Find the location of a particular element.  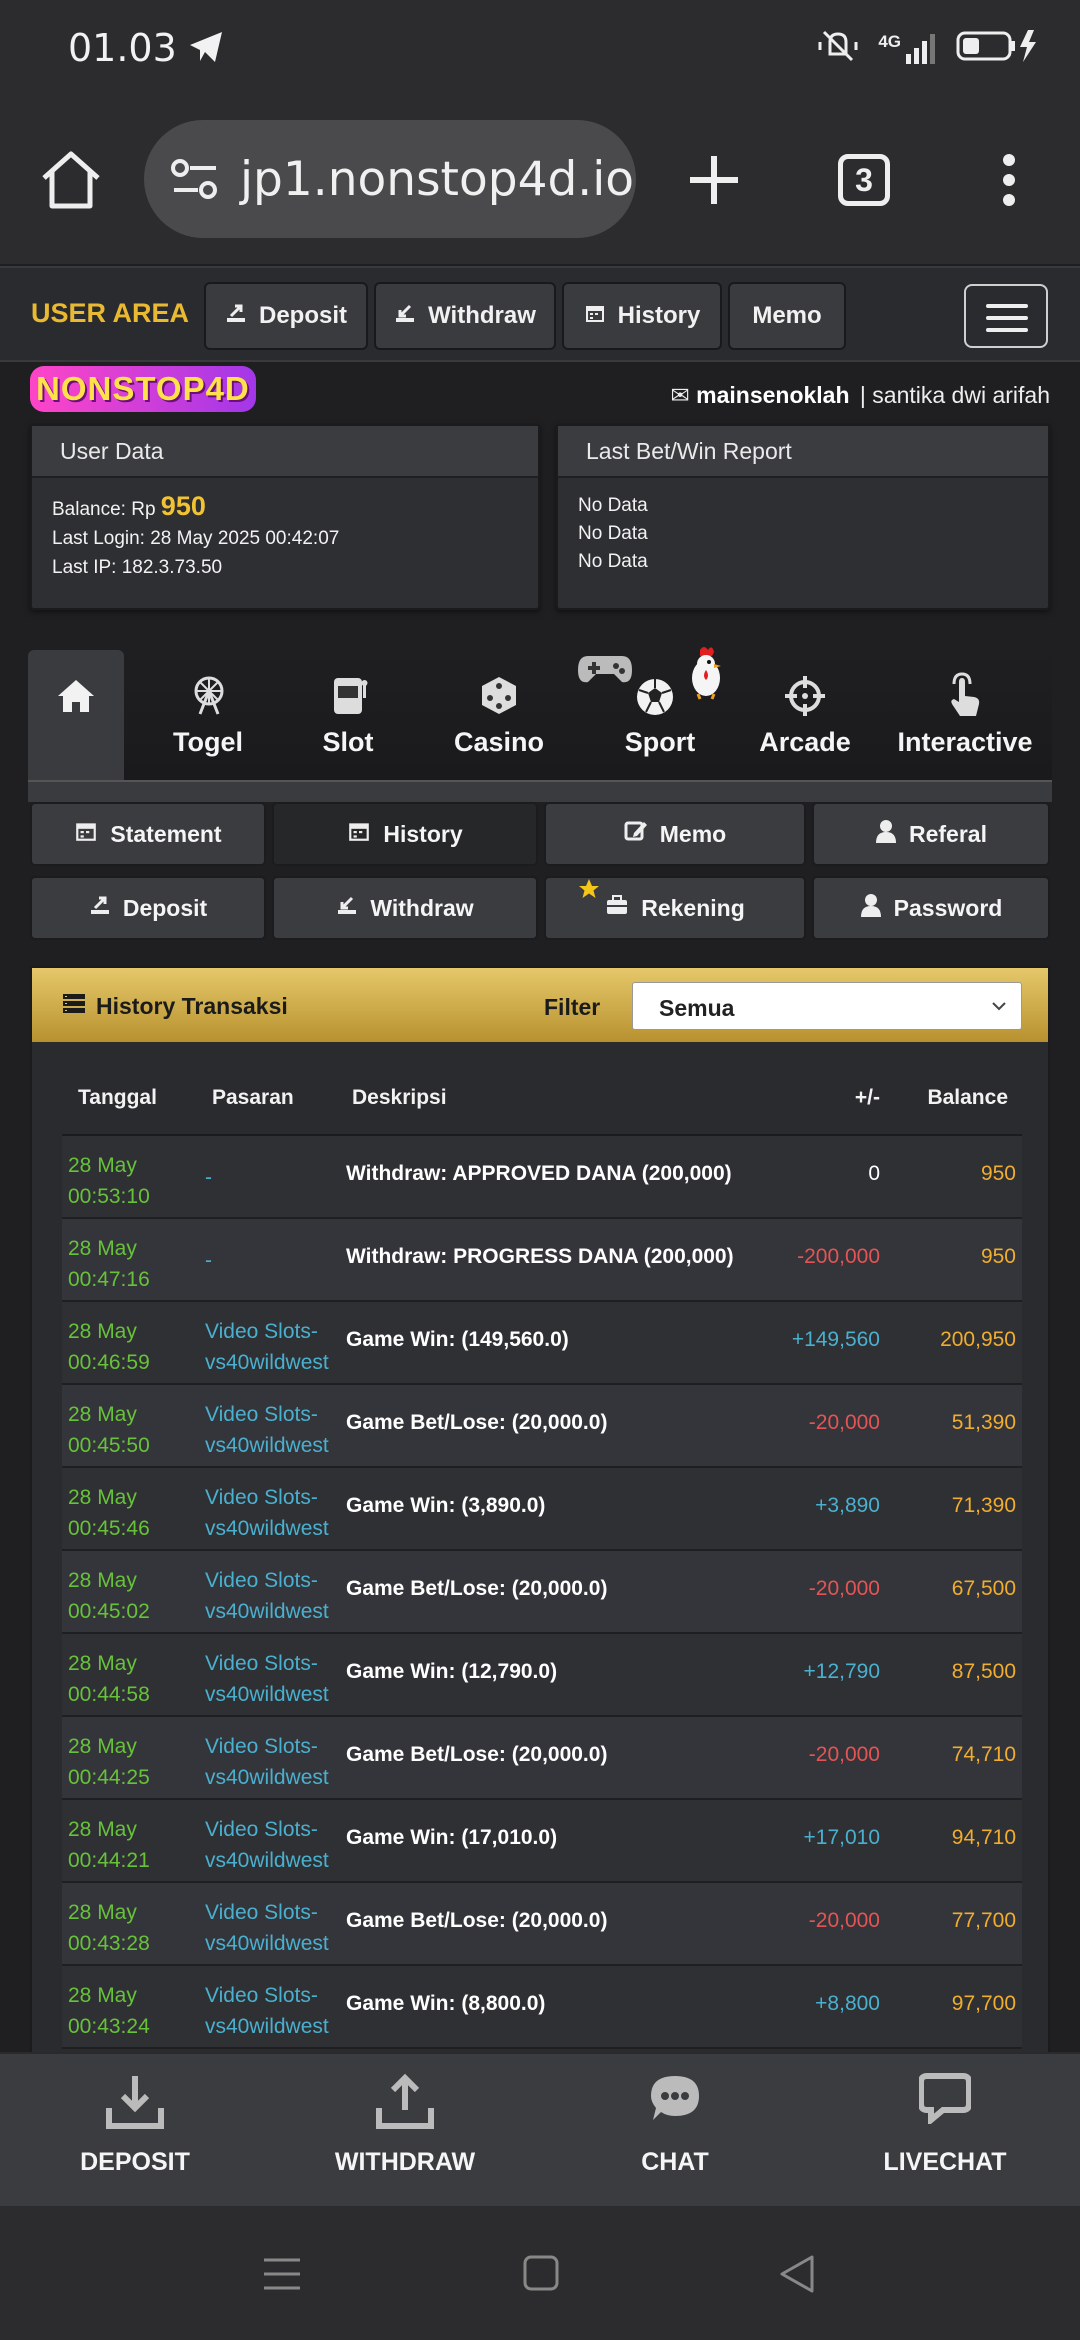

site-settings-icon is located at coordinates (195, 181).